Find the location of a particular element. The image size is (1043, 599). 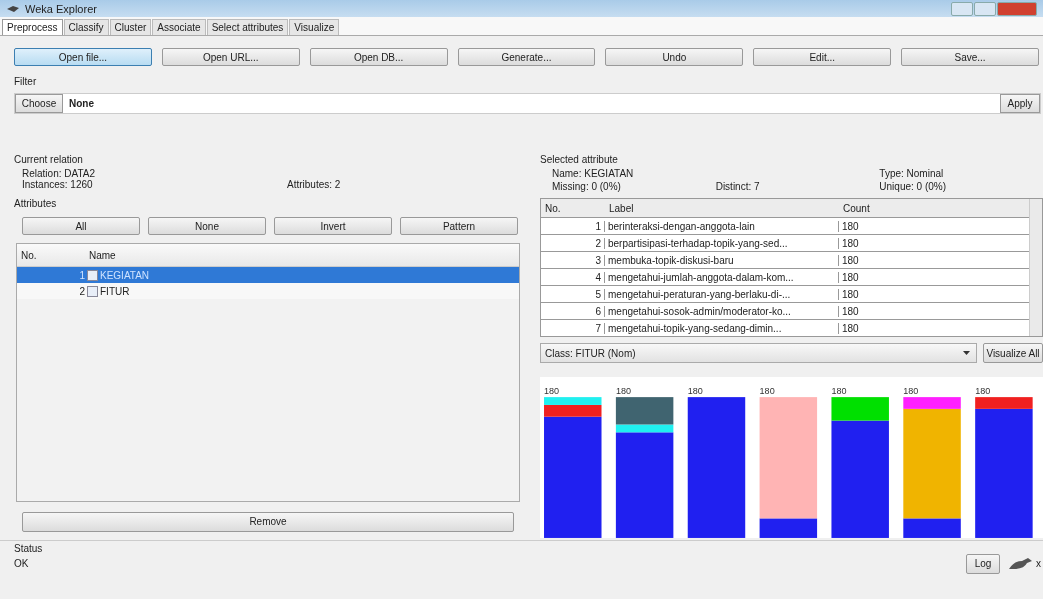

table-cell-text: 4 is located at coordinates (598, 277).